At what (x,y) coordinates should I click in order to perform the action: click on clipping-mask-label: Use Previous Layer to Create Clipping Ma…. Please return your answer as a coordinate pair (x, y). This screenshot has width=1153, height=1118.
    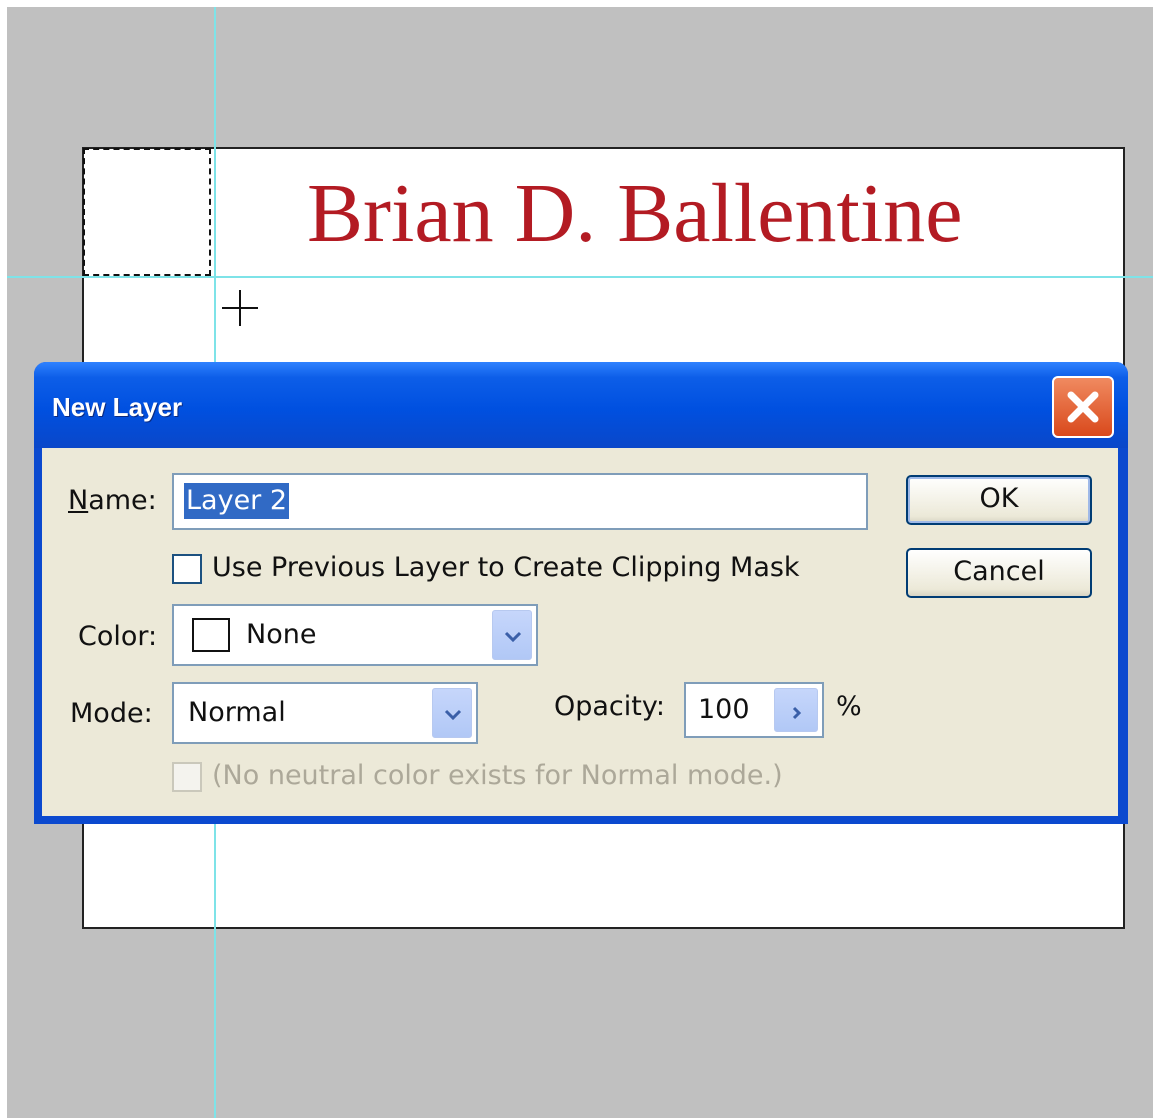
    Looking at the image, I should click on (506, 567).